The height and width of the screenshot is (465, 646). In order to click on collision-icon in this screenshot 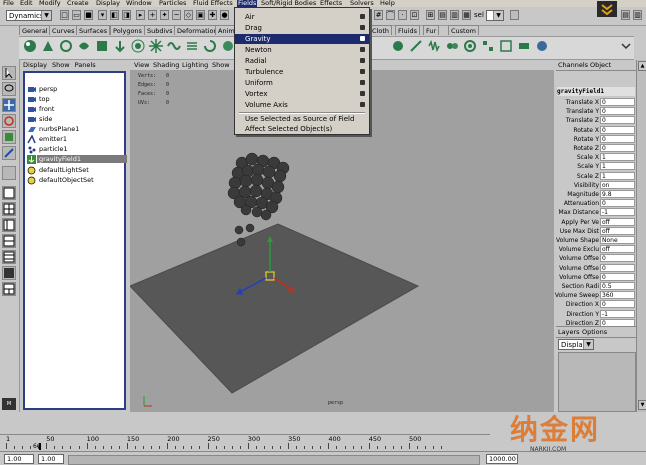, I will do `click(452, 46)`.